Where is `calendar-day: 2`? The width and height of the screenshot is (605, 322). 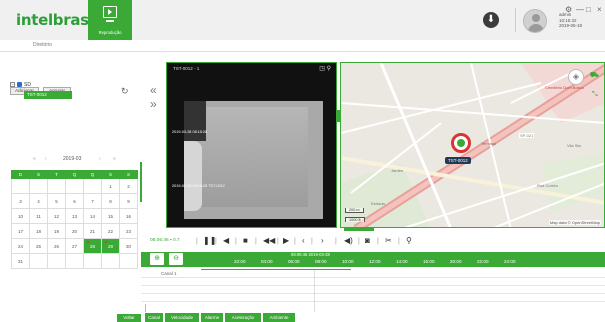
calendar-day: 2 is located at coordinates (128, 186).